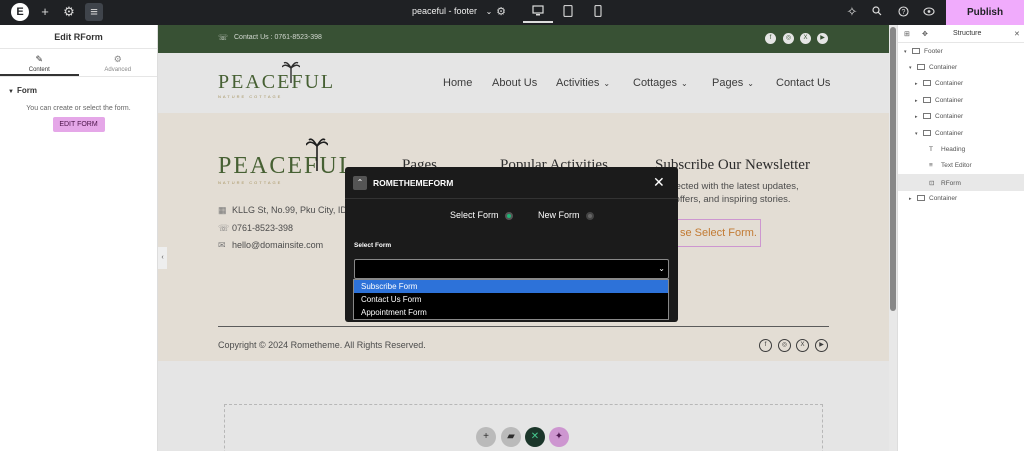 The image size is (1024, 451). I want to click on modal-title: ROMETHEMEFORM, so click(413, 183).